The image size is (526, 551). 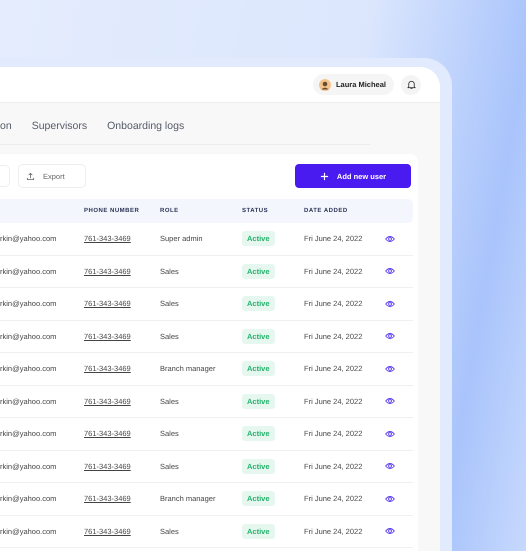 I want to click on notification-button, so click(x=411, y=84).